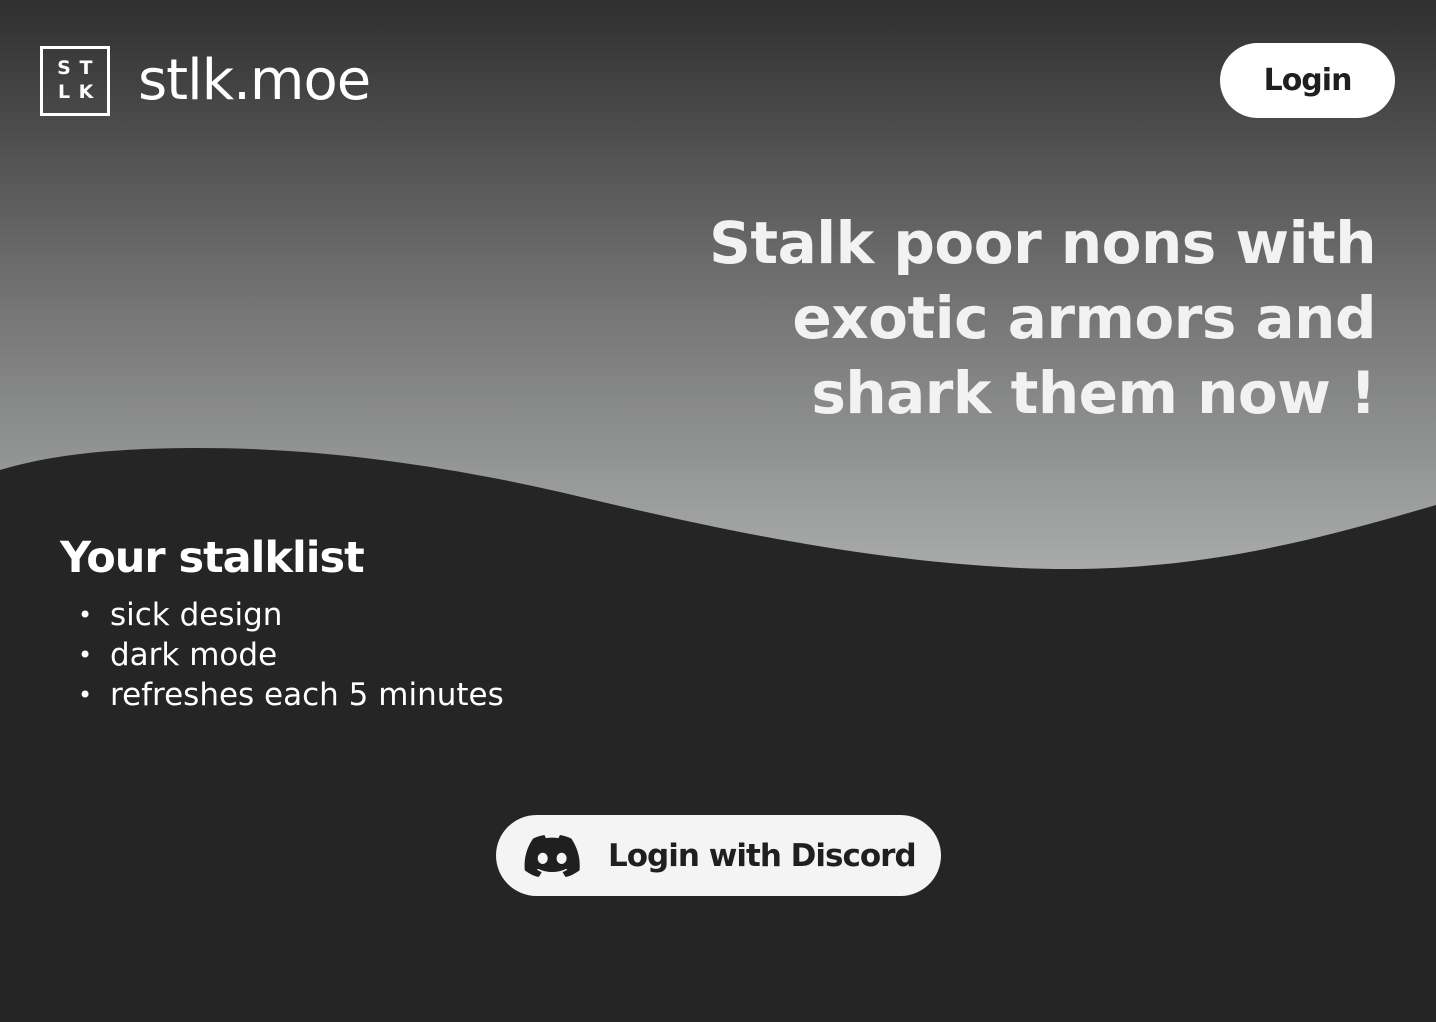 The width and height of the screenshot is (1436, 1022). I want to click on site-header: S T L K stlk.moe, so click(205, 81).